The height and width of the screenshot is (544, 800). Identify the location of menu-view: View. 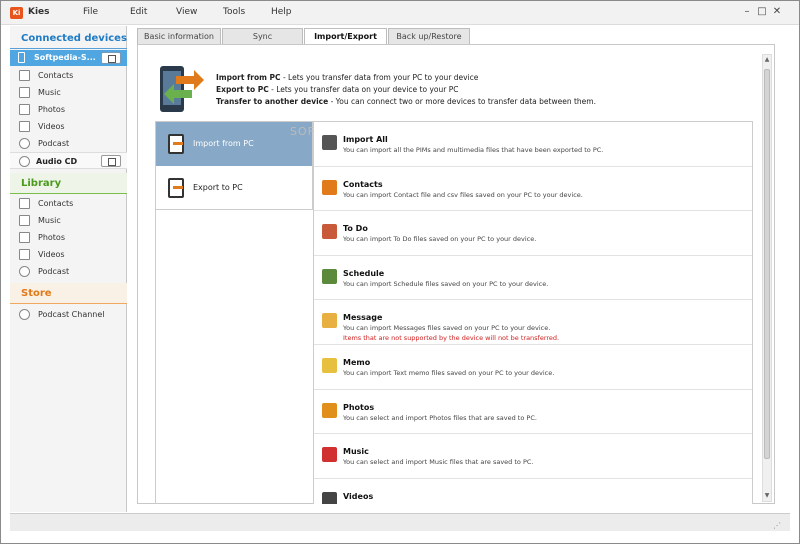
(186, 12).